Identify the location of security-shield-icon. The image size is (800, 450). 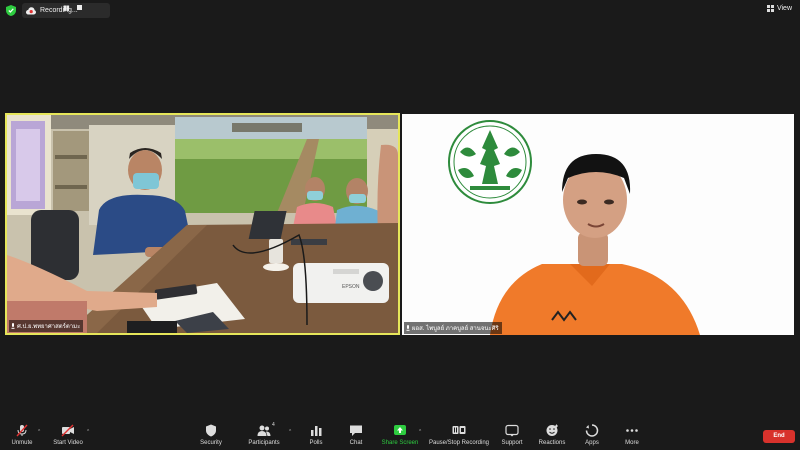
(11, 10).